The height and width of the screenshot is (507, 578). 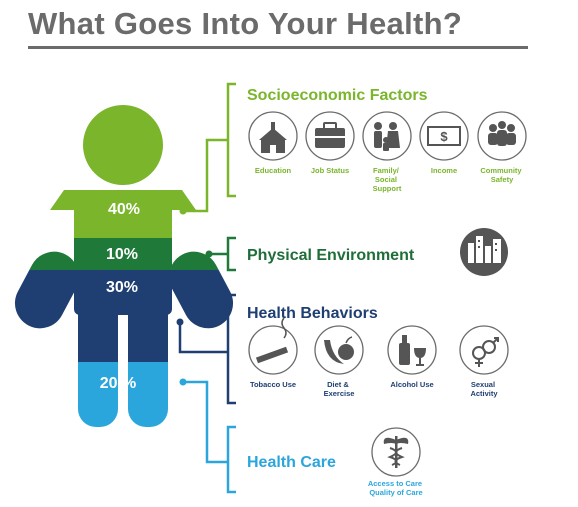 What do you see at coordinates (484, 389) in the screenshot?
I see `label-sexual-activity: Sexual Activity` at bounding box center [484, 389].